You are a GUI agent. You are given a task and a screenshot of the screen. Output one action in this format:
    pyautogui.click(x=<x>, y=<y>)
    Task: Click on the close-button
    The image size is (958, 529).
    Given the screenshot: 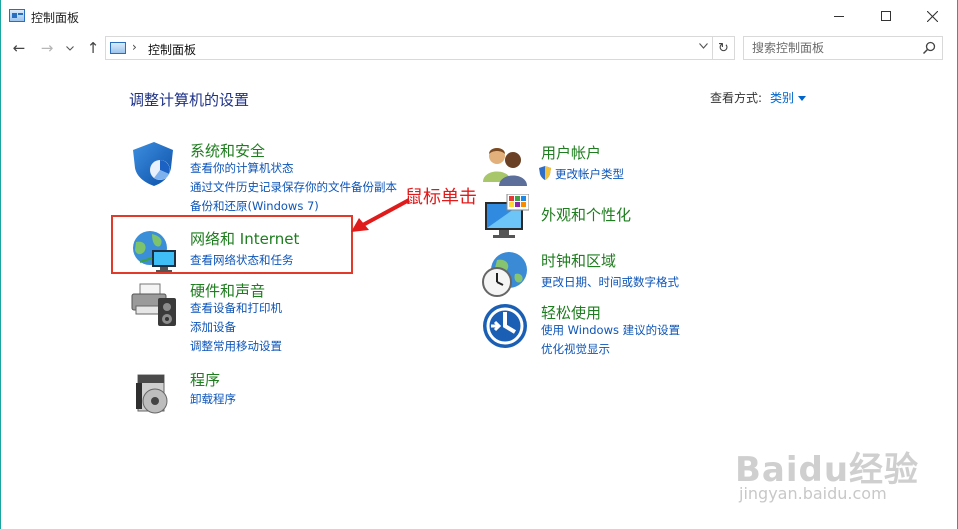 What is the action you would take?
    pyautogui.click(x=932, y=16)
    